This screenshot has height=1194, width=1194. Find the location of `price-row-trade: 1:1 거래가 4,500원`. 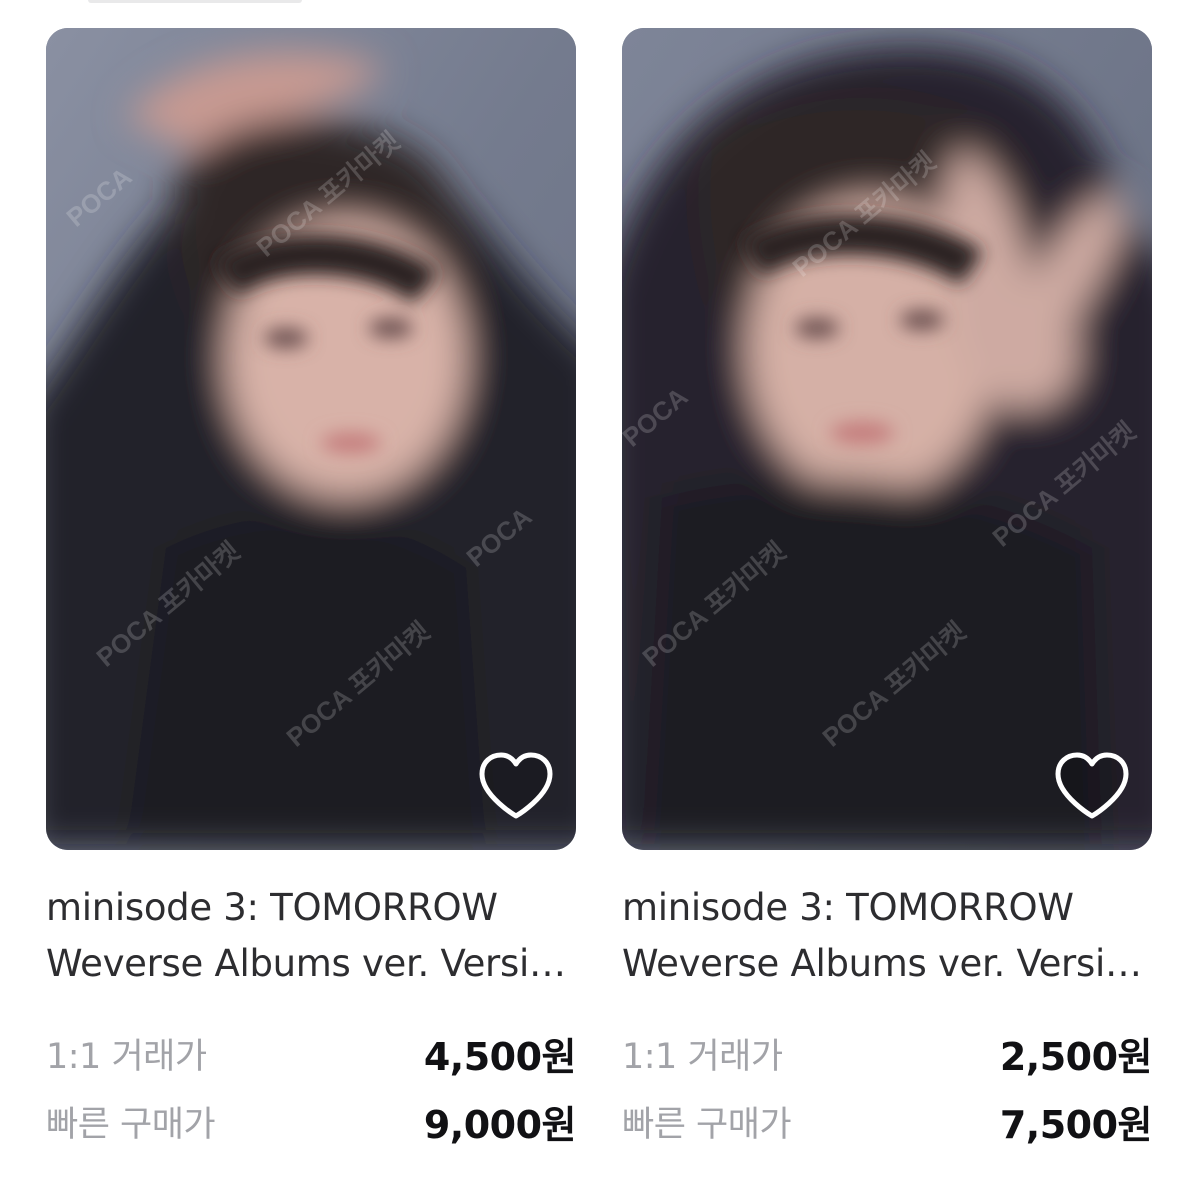

price-row-trade: 1:1 거래가 4,500원 is located at coordinates (311, 1053).